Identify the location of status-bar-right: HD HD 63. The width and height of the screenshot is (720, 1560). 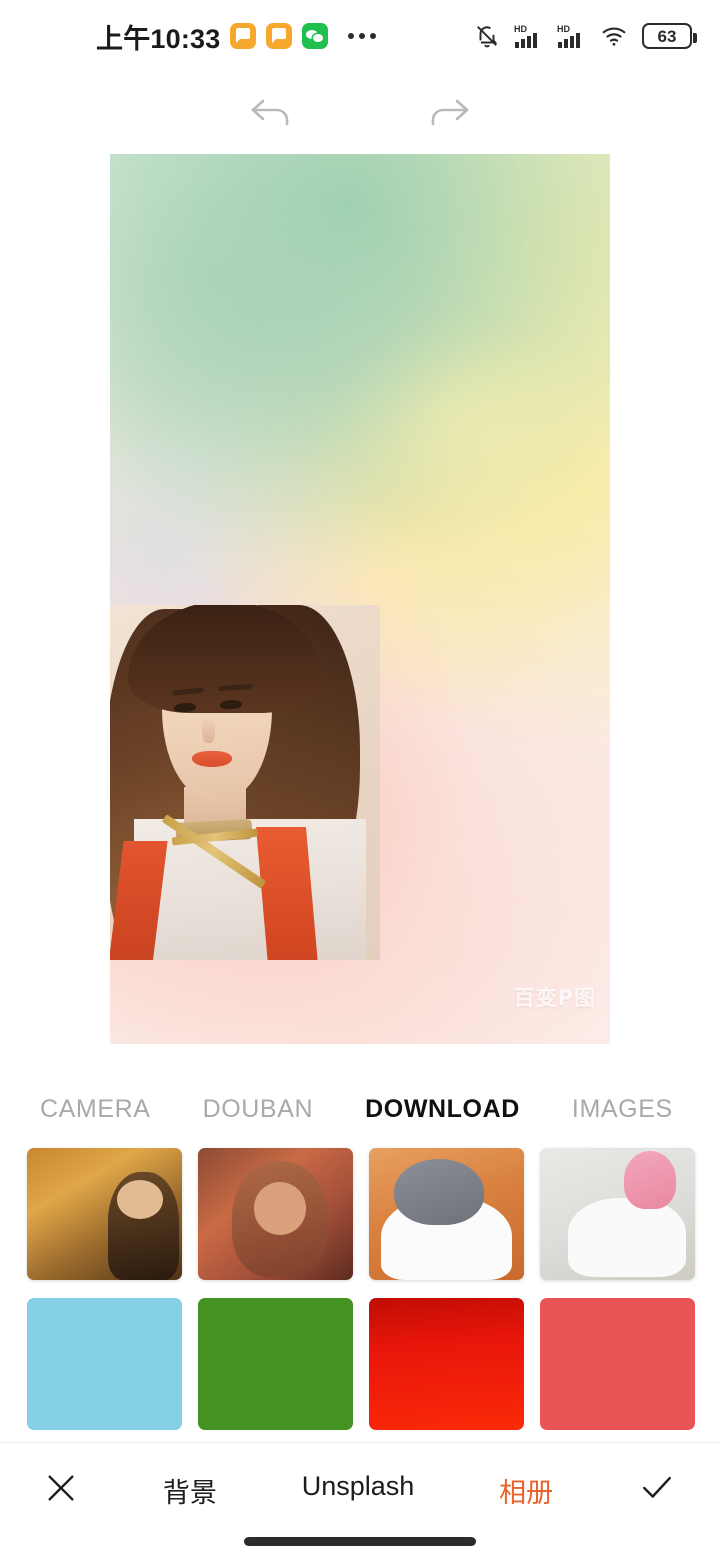
(585, 36).